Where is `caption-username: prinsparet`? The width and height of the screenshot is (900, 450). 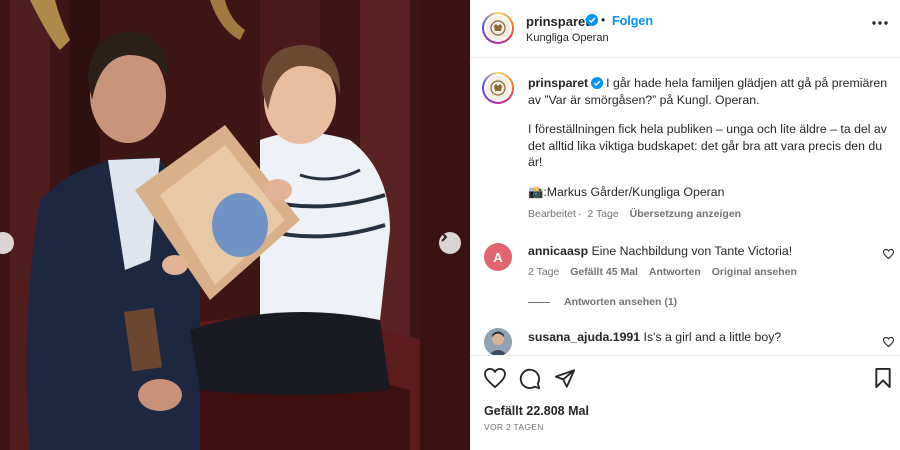
caption-username: prinsparet is located at coordinates (558, 83).